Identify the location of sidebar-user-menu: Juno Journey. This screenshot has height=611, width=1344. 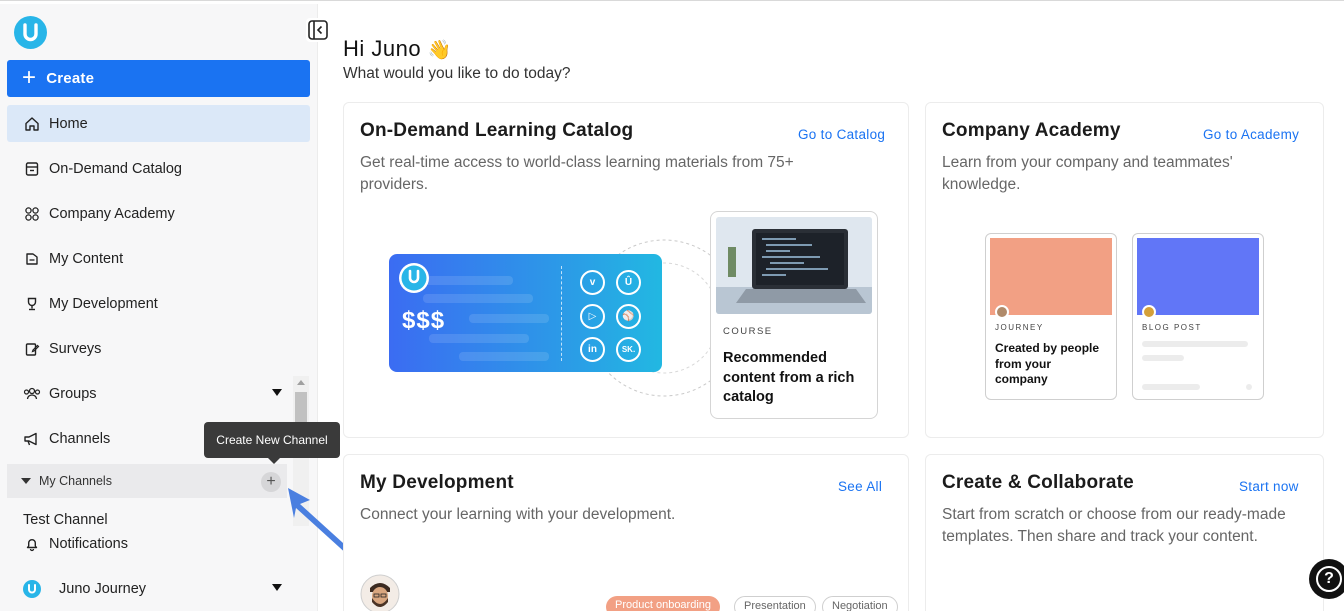
(158, 588).